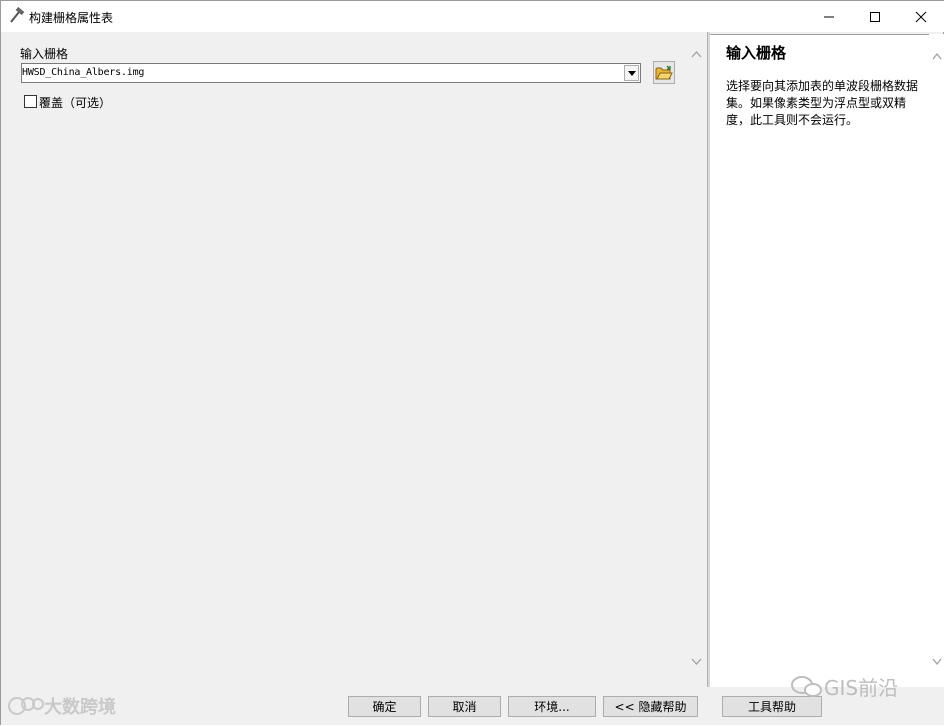 The height and width of the screenshot is (726, 945). What do you see at coordinates (464, 706) in the screenshot?
I see `cancel-button: 取消` at bounding box center [464, 706].